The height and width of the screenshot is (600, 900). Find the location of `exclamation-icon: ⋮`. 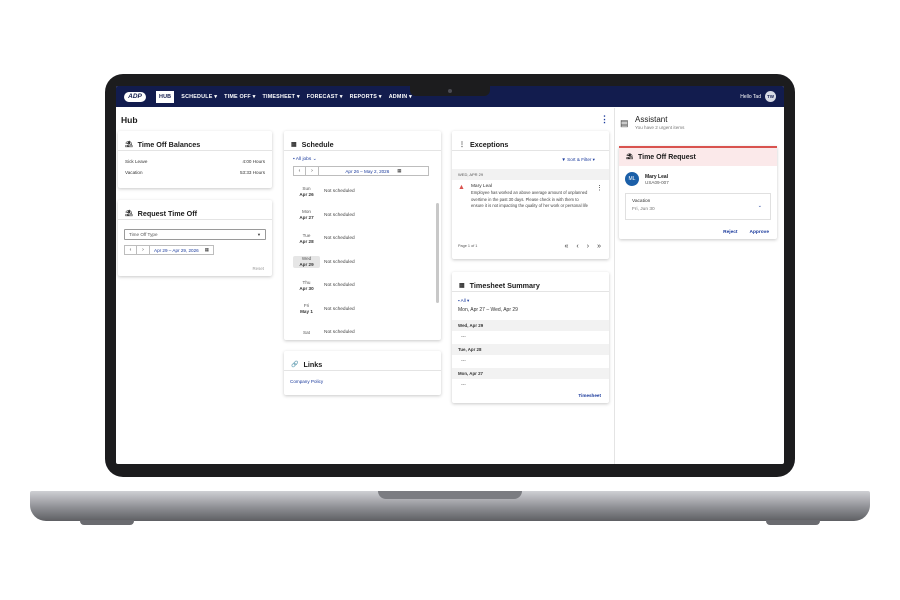

exclamation-icon: ⋮ is located at coordinates (462, 144).